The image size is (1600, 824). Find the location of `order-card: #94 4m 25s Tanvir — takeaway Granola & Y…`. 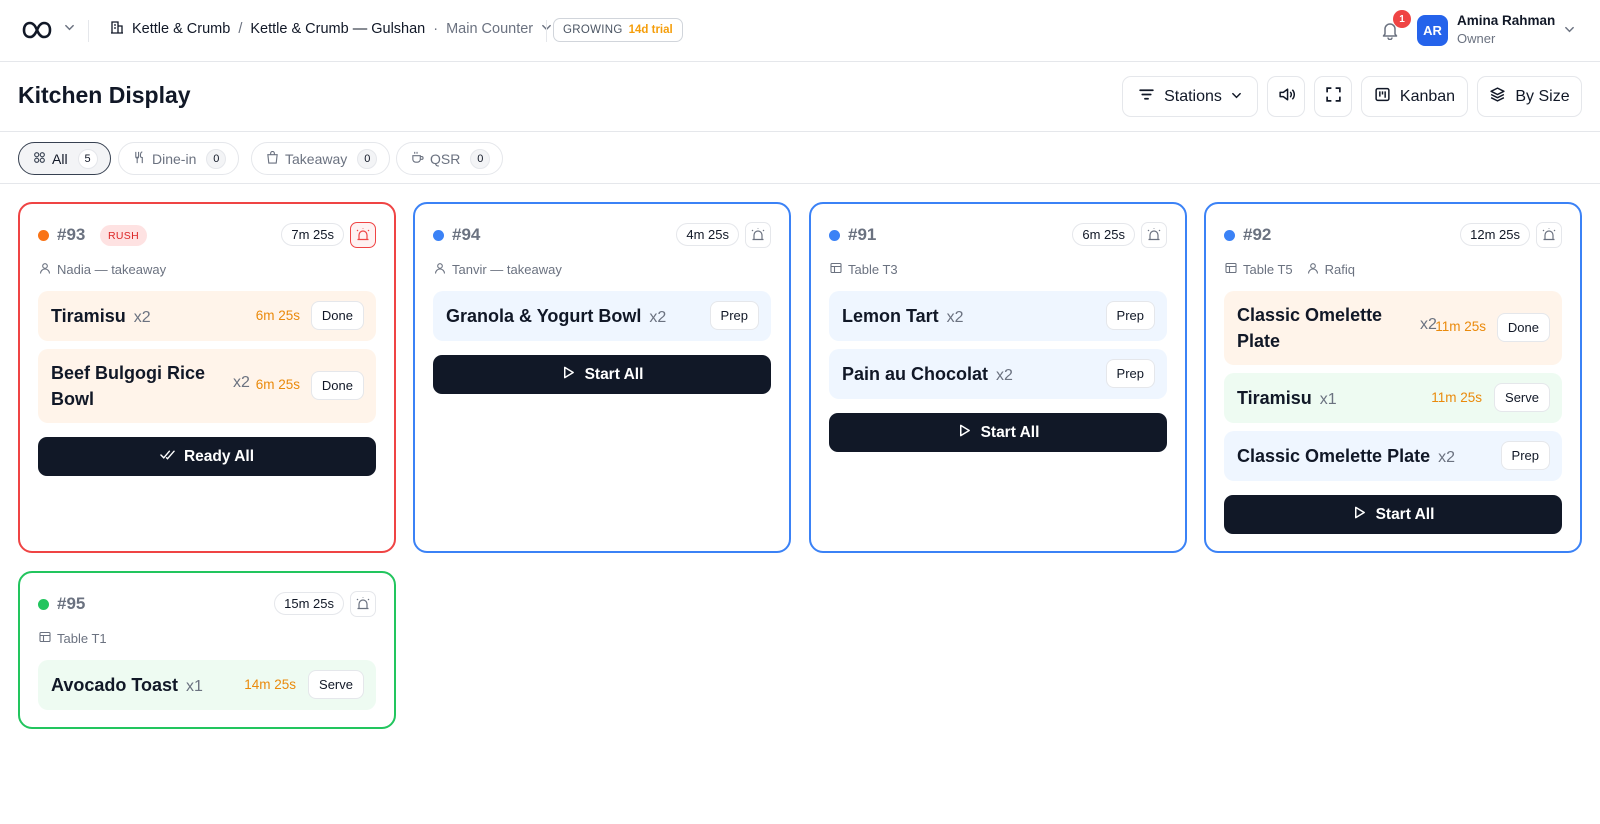

order-card: #94 4m 25s Tanvir — takeaway Granola & Y… is located at coordinates (602, 377).